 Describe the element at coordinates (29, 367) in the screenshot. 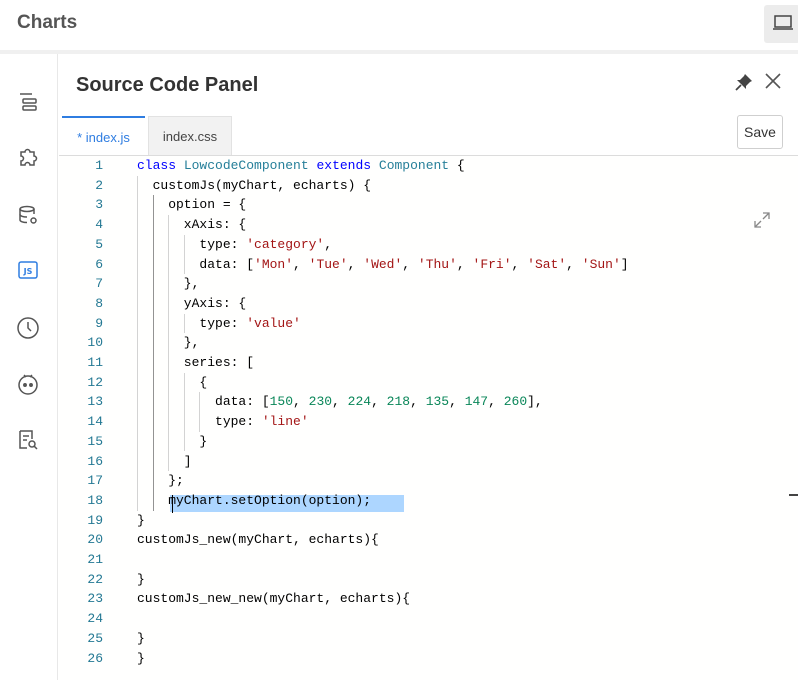

I see `sidebar: JS` at that location.